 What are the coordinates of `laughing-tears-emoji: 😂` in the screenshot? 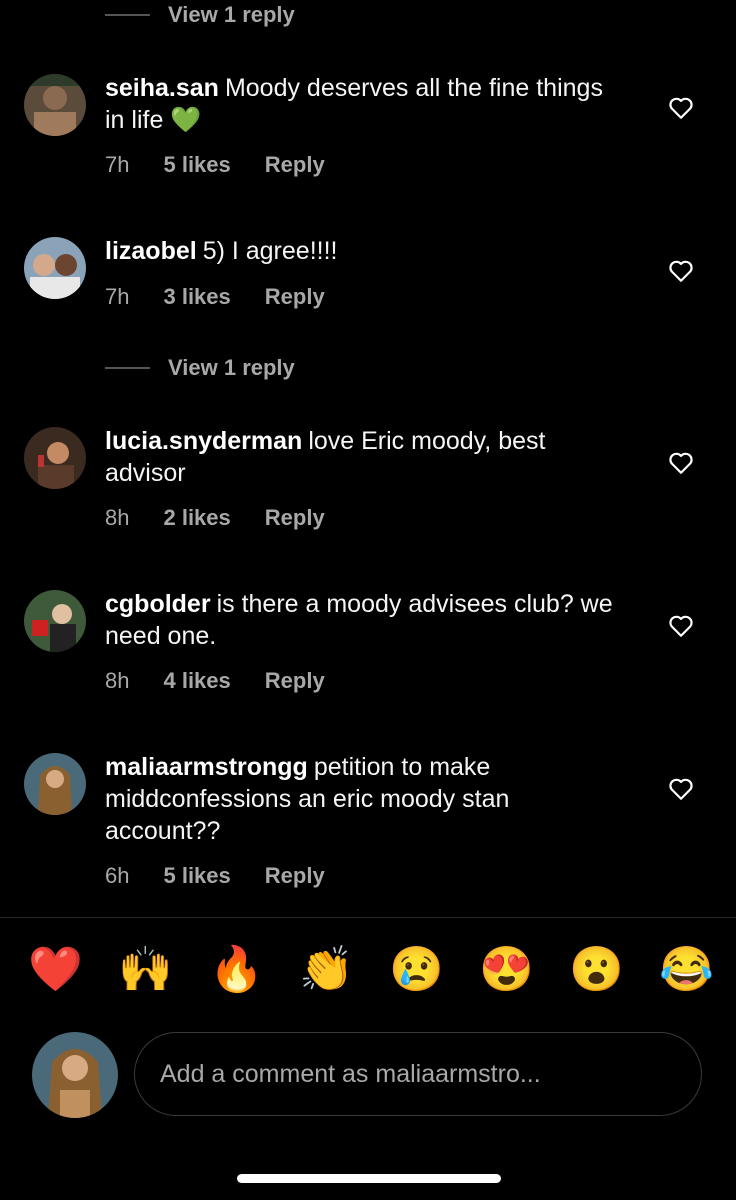 It's located at (686, 970).